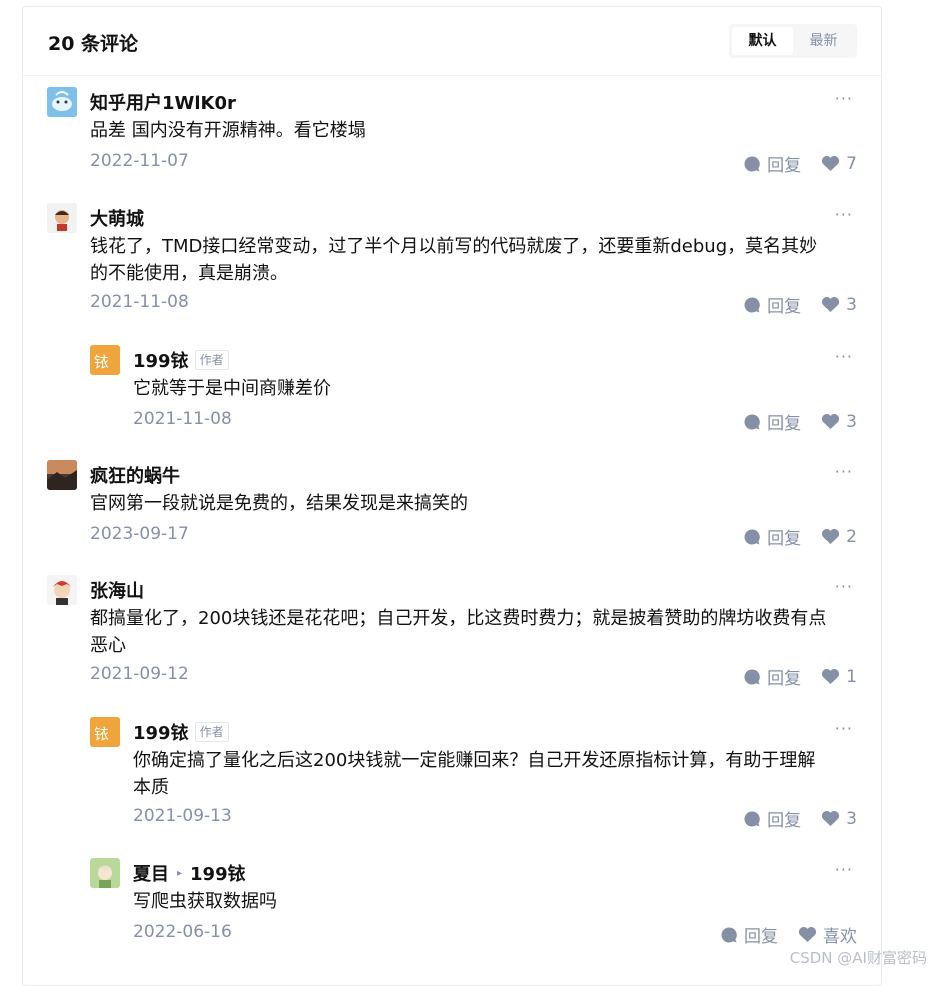  Describe the element at coordinates (139, 534) in the screenshot. I see `comment-date: 2023-09-17` at that location.